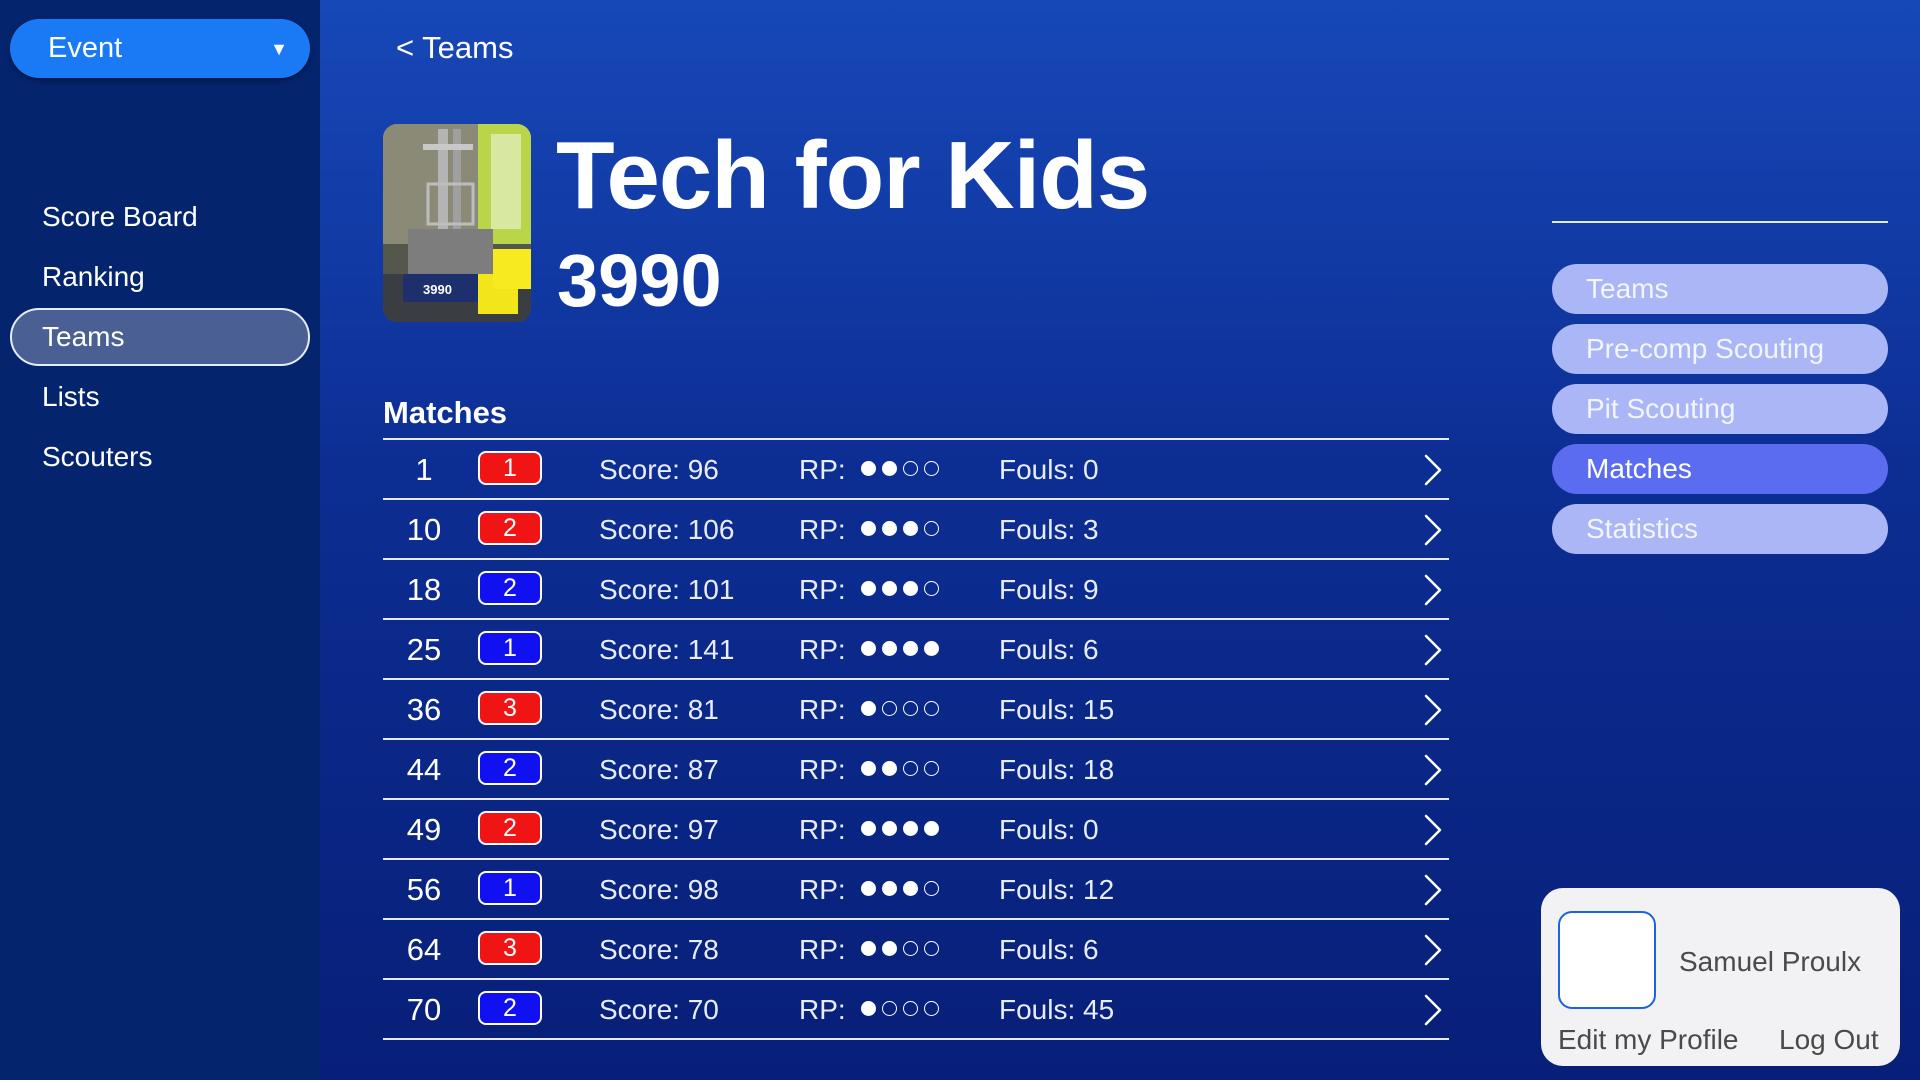 The width and height of the screenshot is (1920, 1080). Describe the element at coordinates (639, 280) in the screenshot. I see `team-number: 3990` at that location.